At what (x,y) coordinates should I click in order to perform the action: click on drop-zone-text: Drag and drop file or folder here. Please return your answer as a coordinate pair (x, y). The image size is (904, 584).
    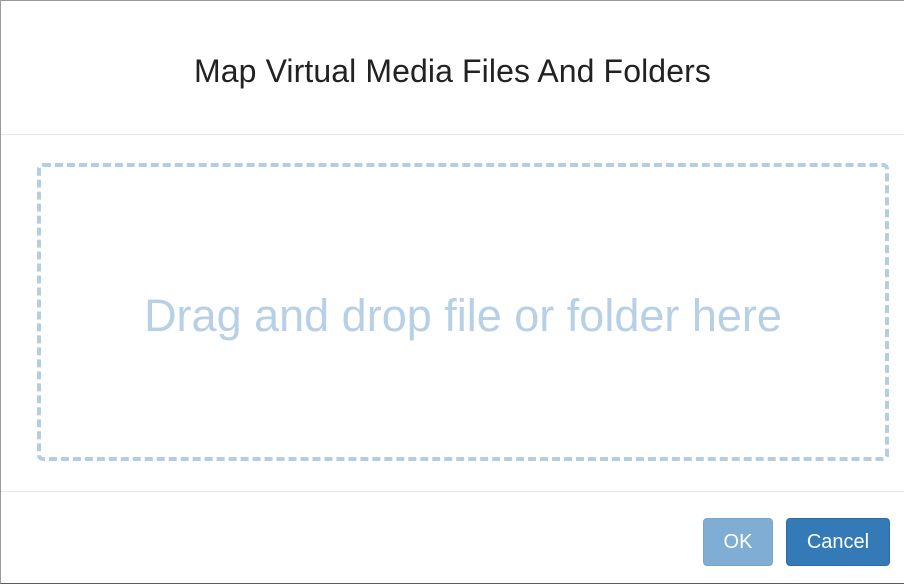
    Looking at the image, I should click on (463, 315).